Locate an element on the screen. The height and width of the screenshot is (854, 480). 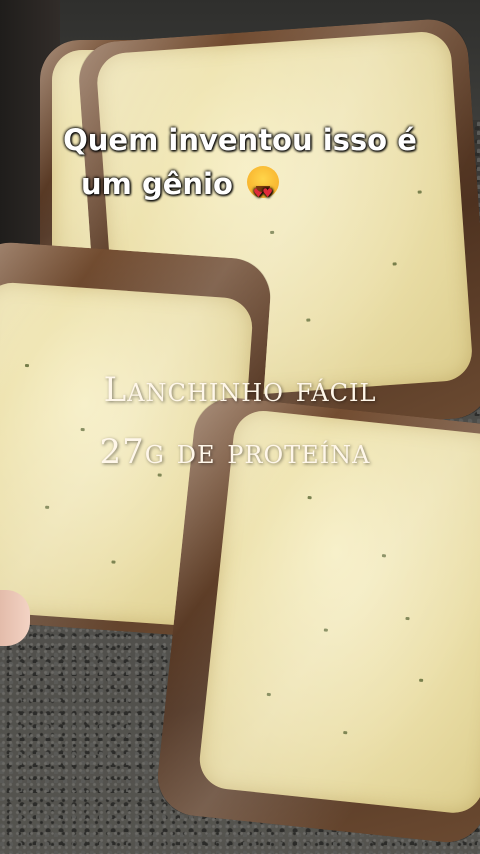
caption-line-2: um gênio is located at coordinates (210, 188).